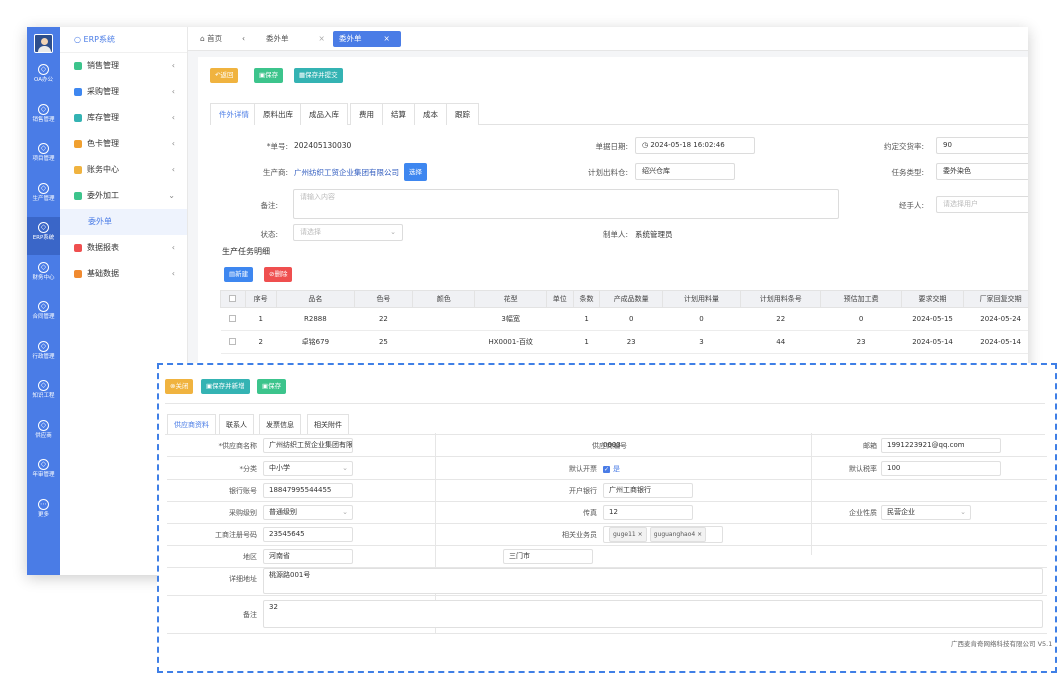  I want to click on table-cell: 1, so click(586, 342).